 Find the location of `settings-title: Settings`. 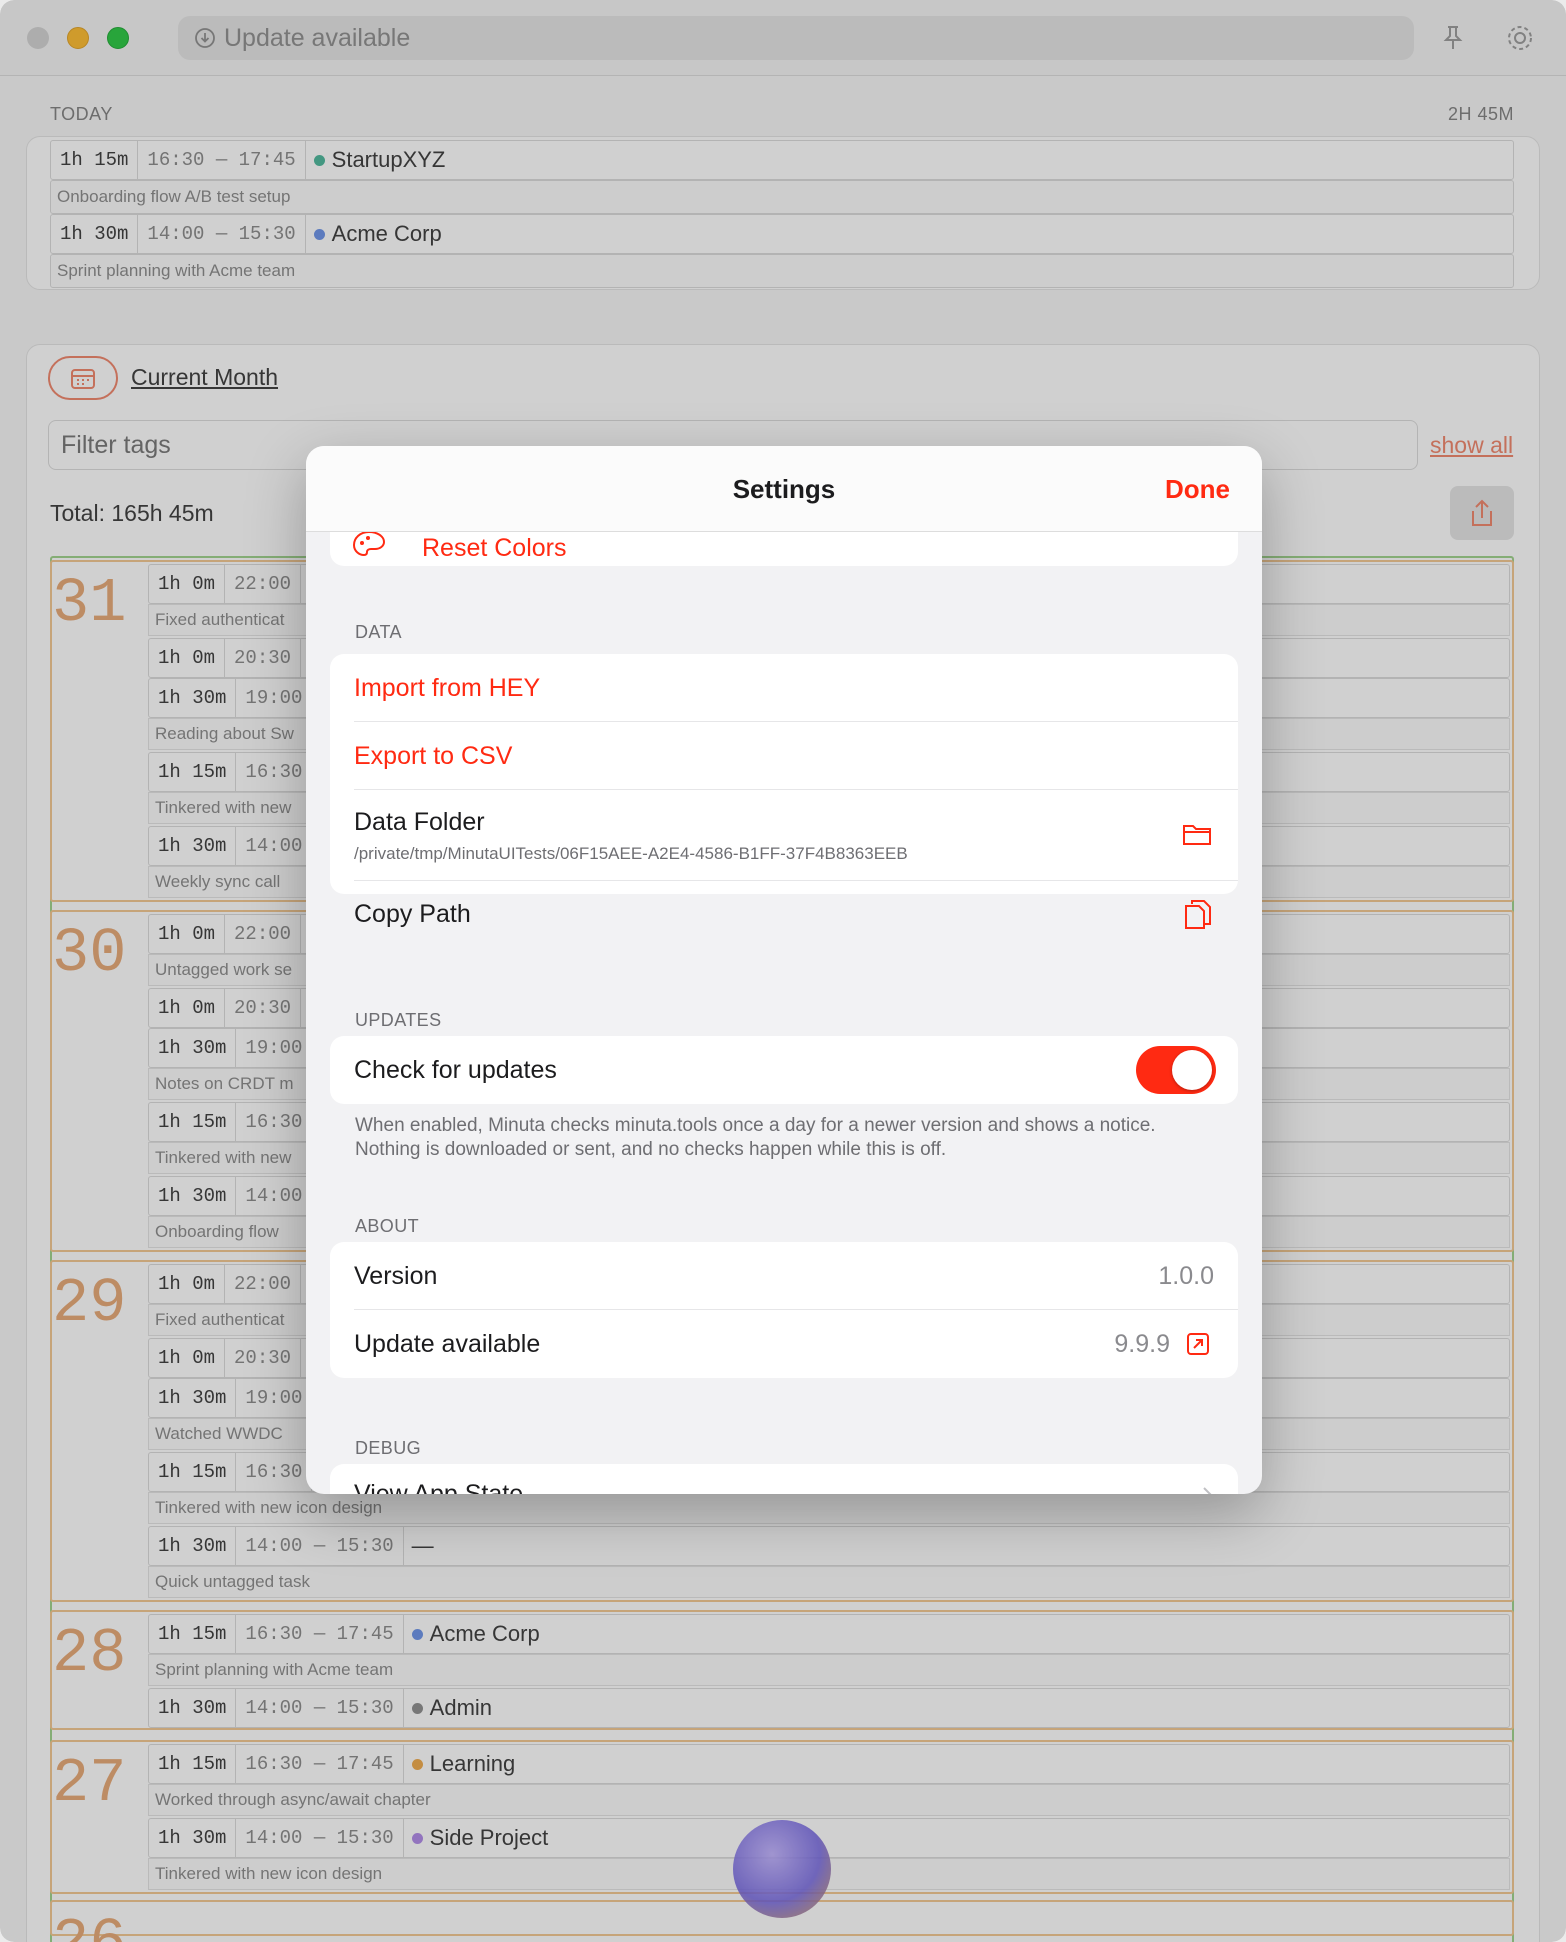

settings-title: Settings is located at coordinates (784, 489).